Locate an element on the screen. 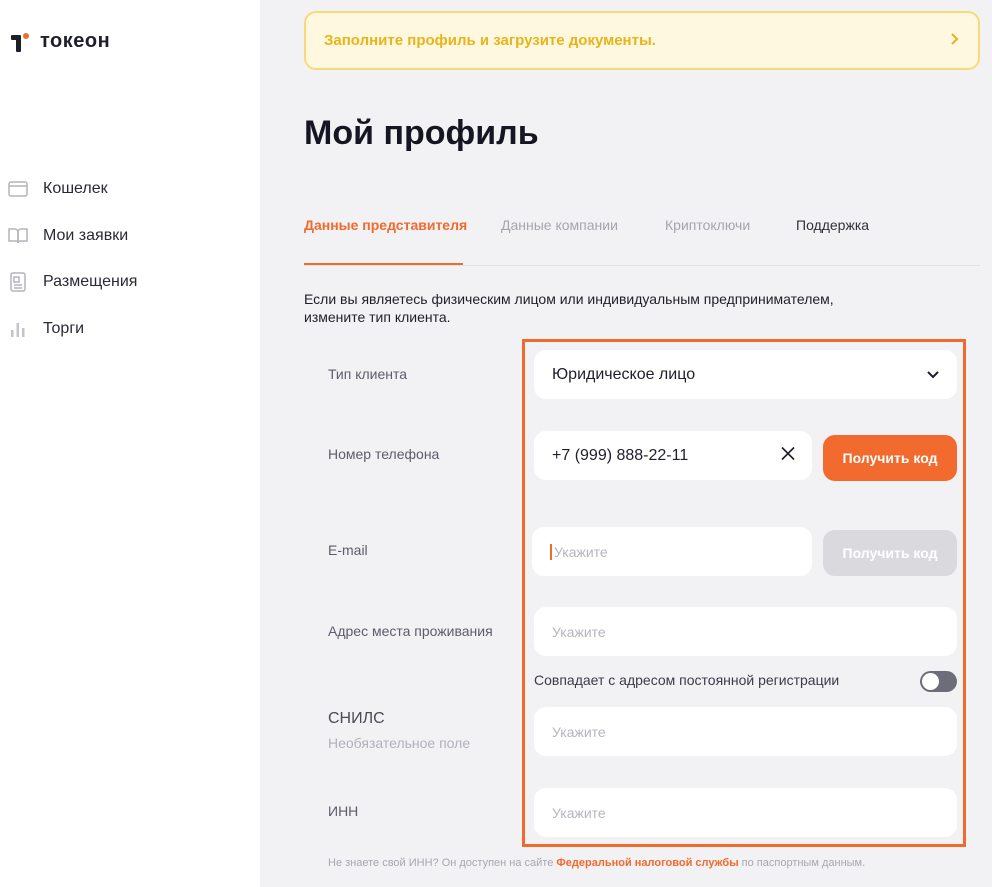 The image size is (992, 887). logo: токеон is located at coordinates (60, 41).